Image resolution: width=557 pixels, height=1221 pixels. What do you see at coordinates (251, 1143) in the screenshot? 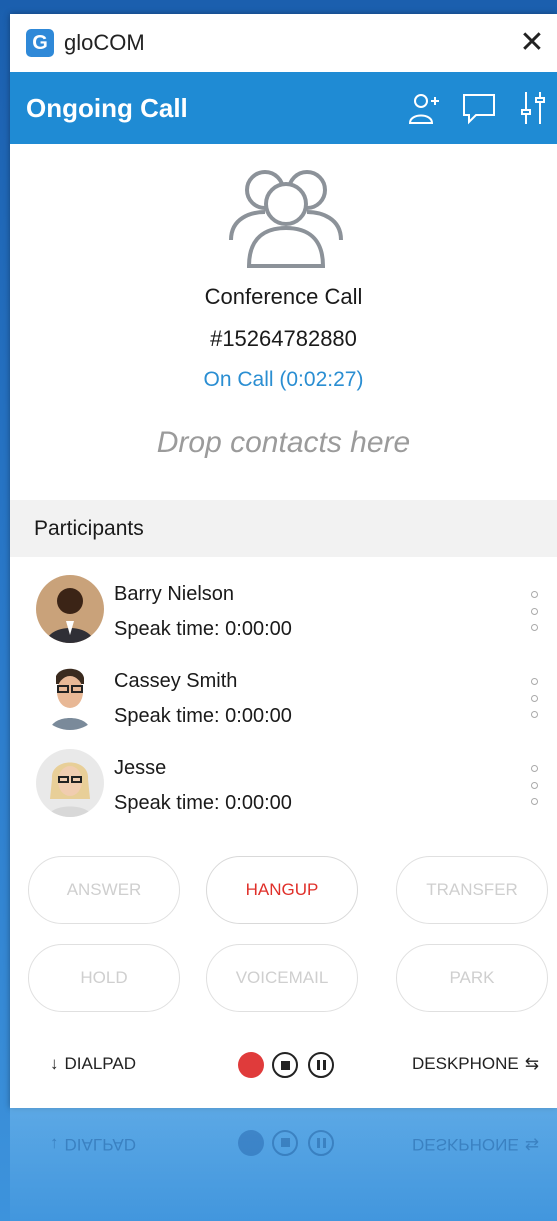
I see `reflected-record-icon` at bounding box center [251, 1143].